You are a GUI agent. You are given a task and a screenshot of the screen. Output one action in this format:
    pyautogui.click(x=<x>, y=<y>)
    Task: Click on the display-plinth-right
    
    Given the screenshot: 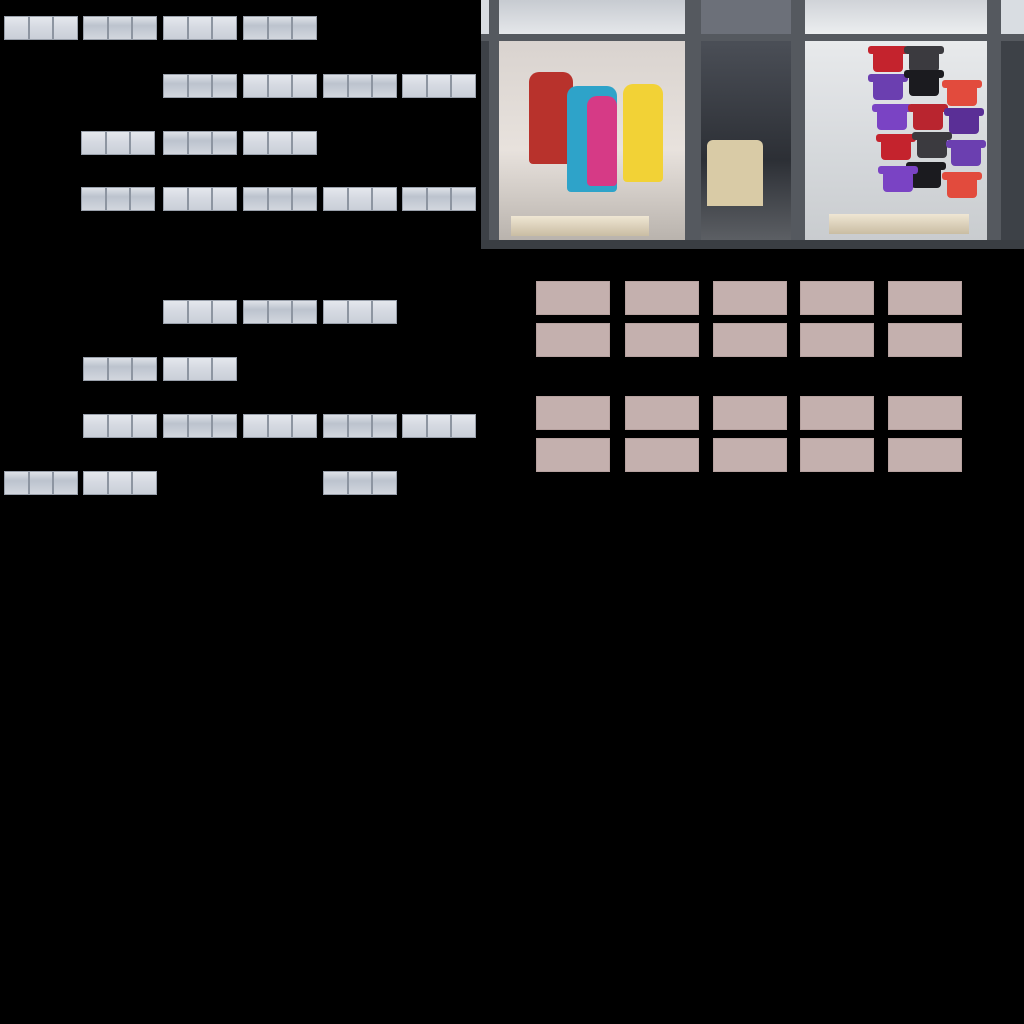 What is the action you would take?
    pyautogui.click(x=899, y=224)
    